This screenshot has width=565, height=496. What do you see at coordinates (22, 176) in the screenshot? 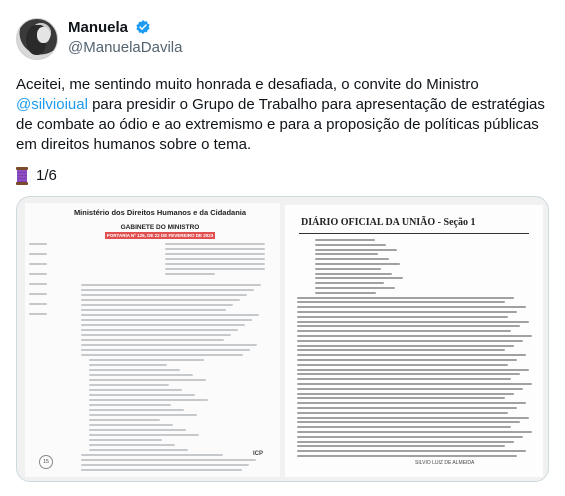
I see `spool-of-thread-icon` at bounding box center [22, 176].